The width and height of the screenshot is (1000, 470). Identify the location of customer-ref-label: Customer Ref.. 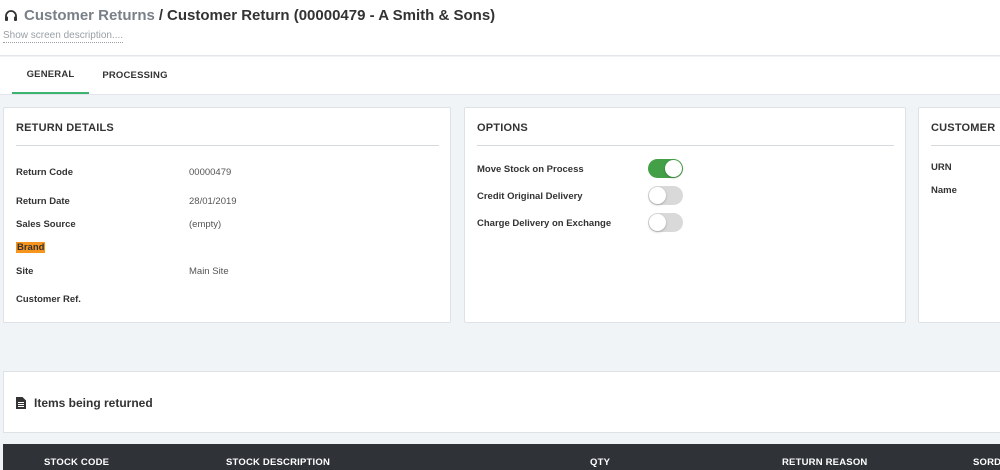
(48, 299).